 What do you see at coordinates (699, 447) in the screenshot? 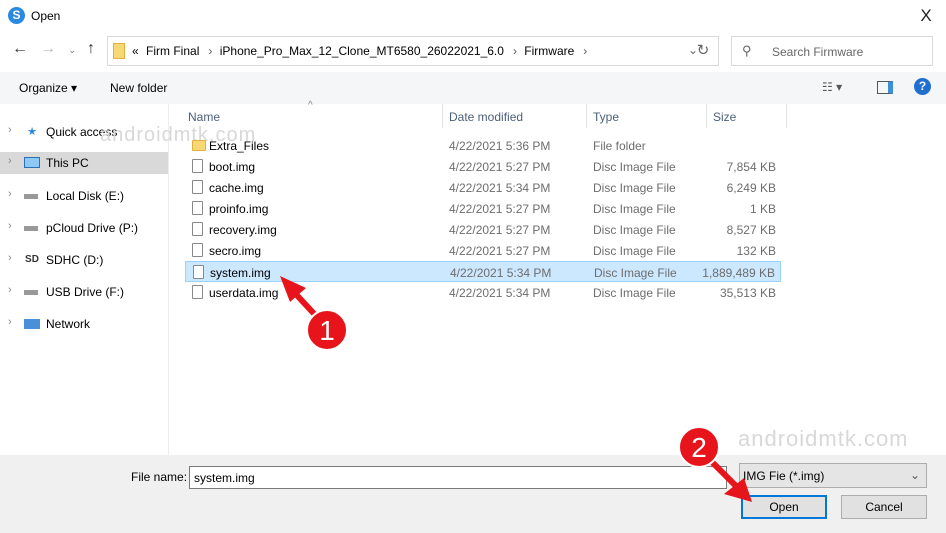
I see `annotation-number-2: 2` at bounding box center [699, 447].